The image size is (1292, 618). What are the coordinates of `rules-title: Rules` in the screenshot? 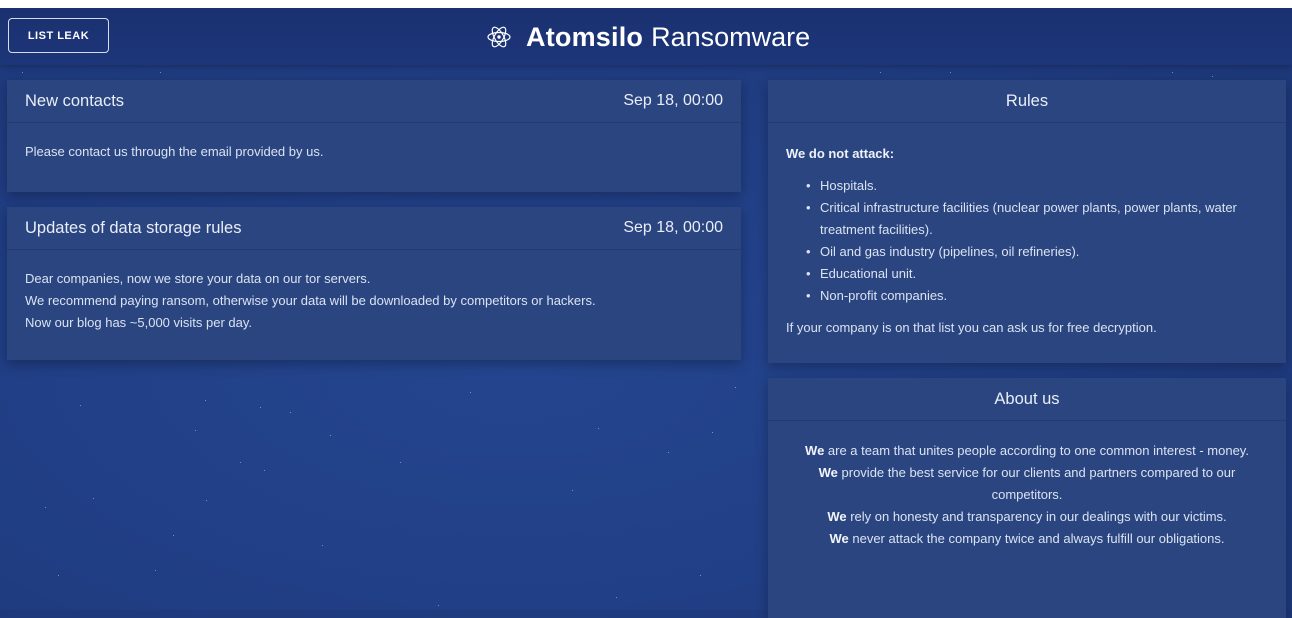 It's located at (1027, 100).